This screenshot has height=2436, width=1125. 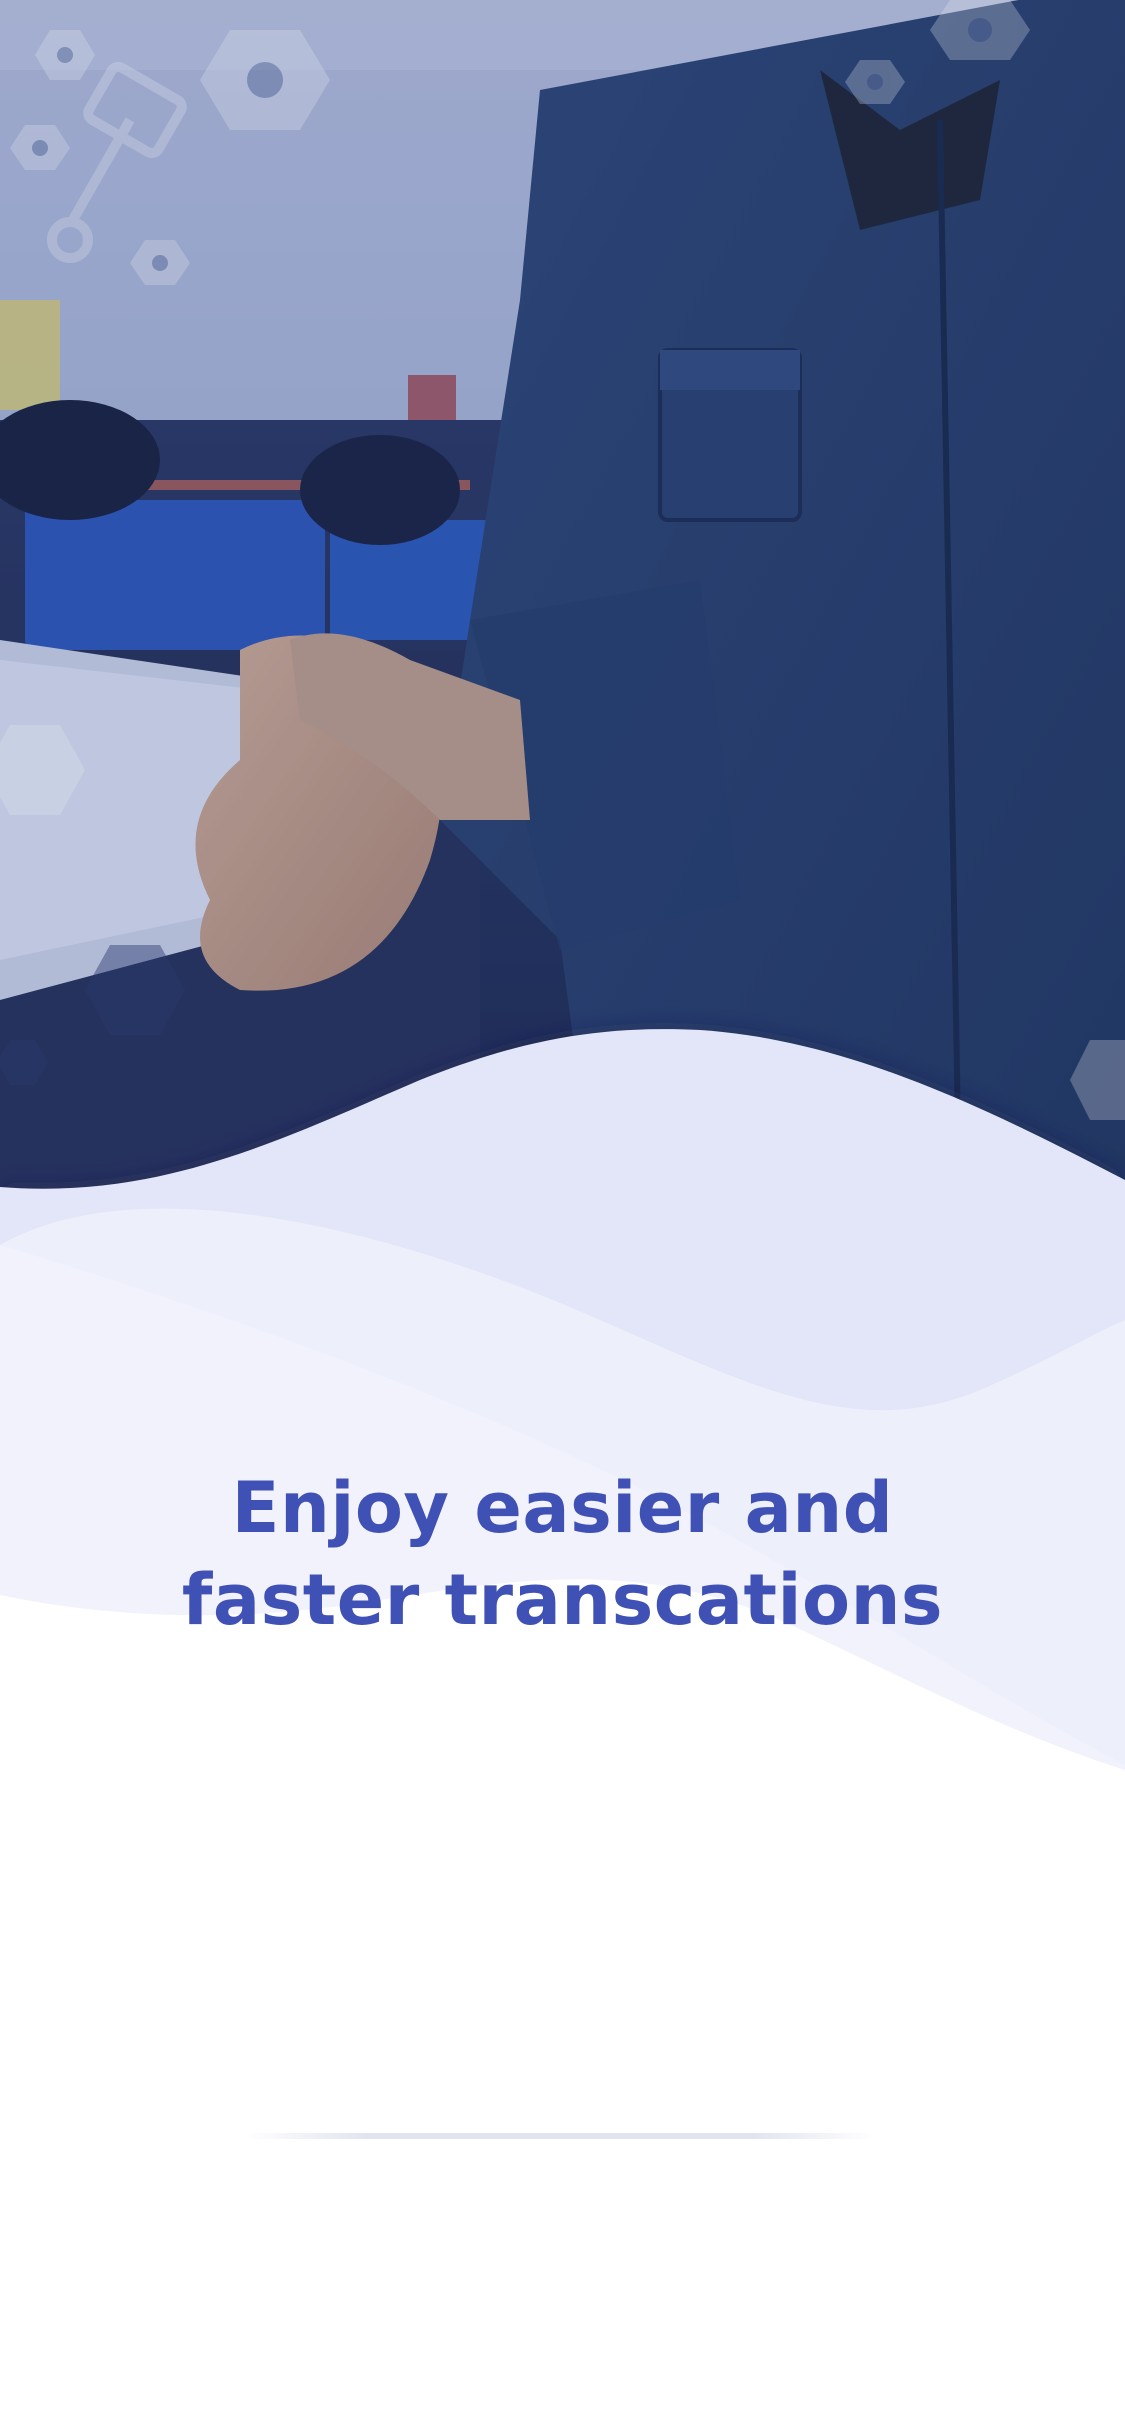 I want to click on headline-line-2: faster transcations, so click(x=562, y=1600).